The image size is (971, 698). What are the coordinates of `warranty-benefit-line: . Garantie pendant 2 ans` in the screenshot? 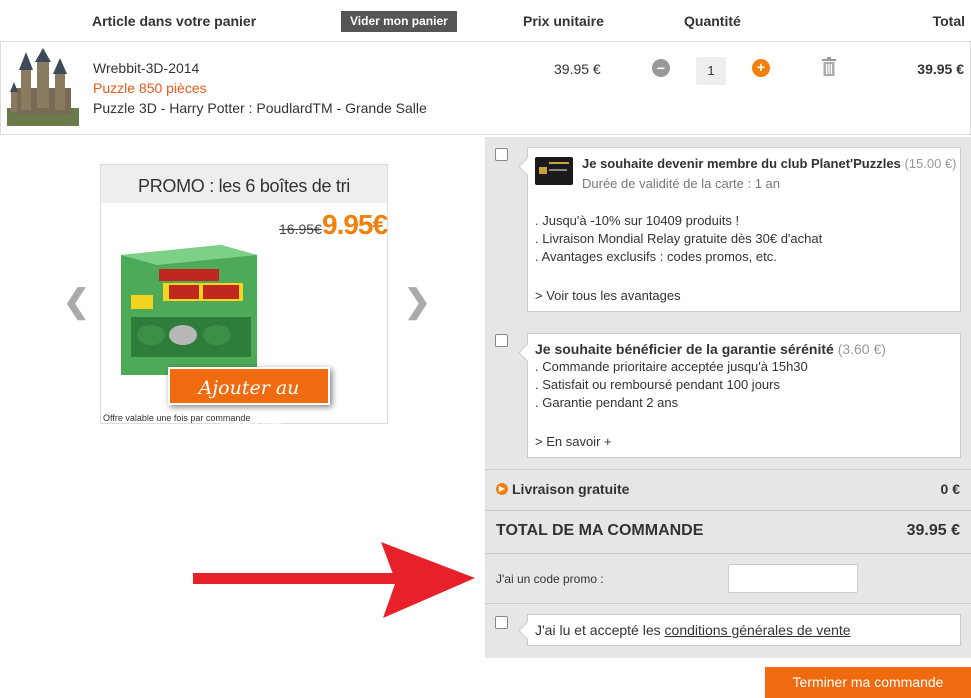 It's located at (607, 402).